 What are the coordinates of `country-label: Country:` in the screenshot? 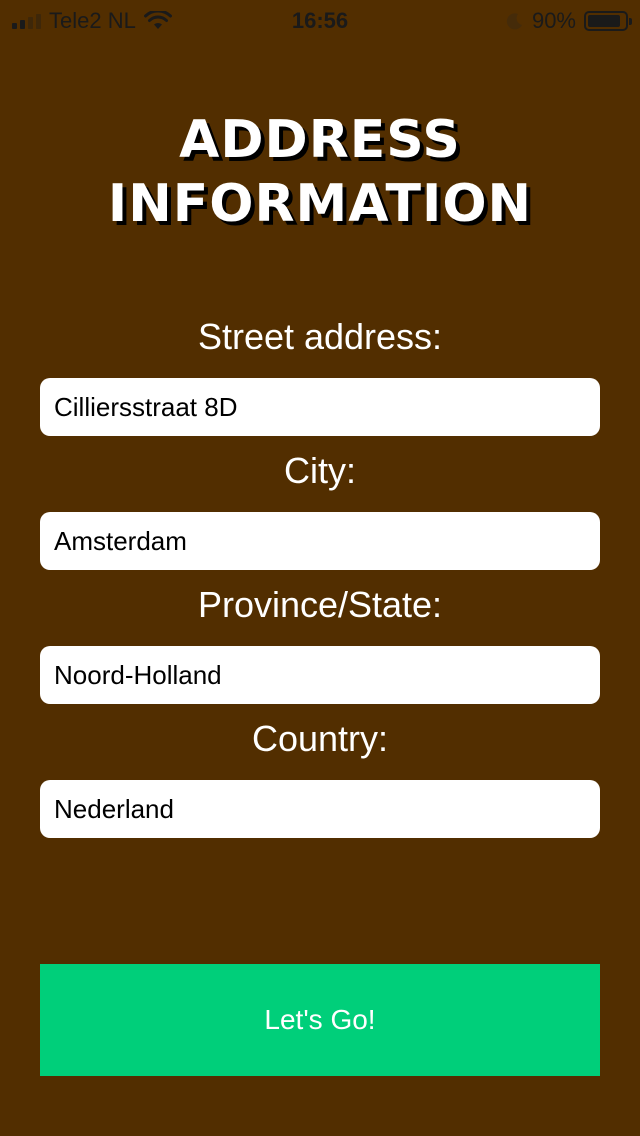 It's located at (320, 738).